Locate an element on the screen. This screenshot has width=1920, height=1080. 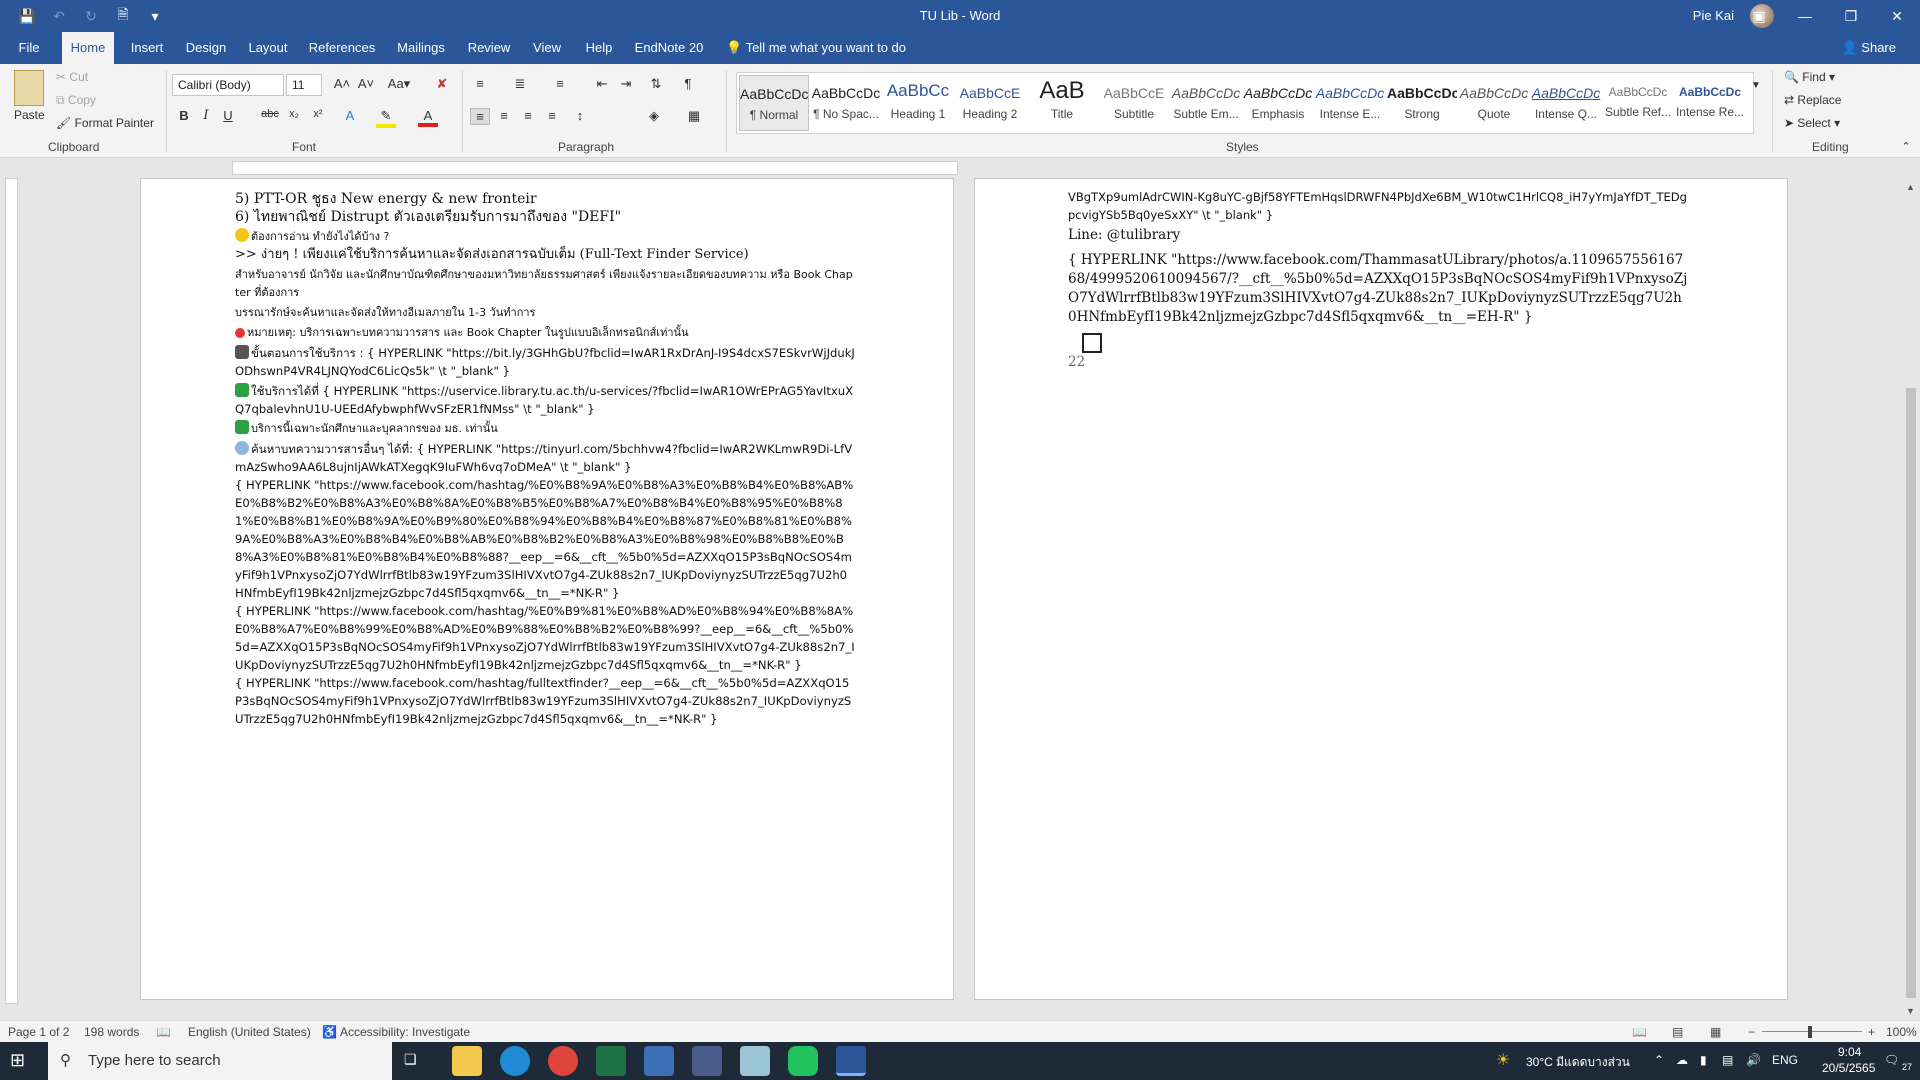
vertical-scrollbar: ▲ ▼ is located at coordinates (1911, 599).